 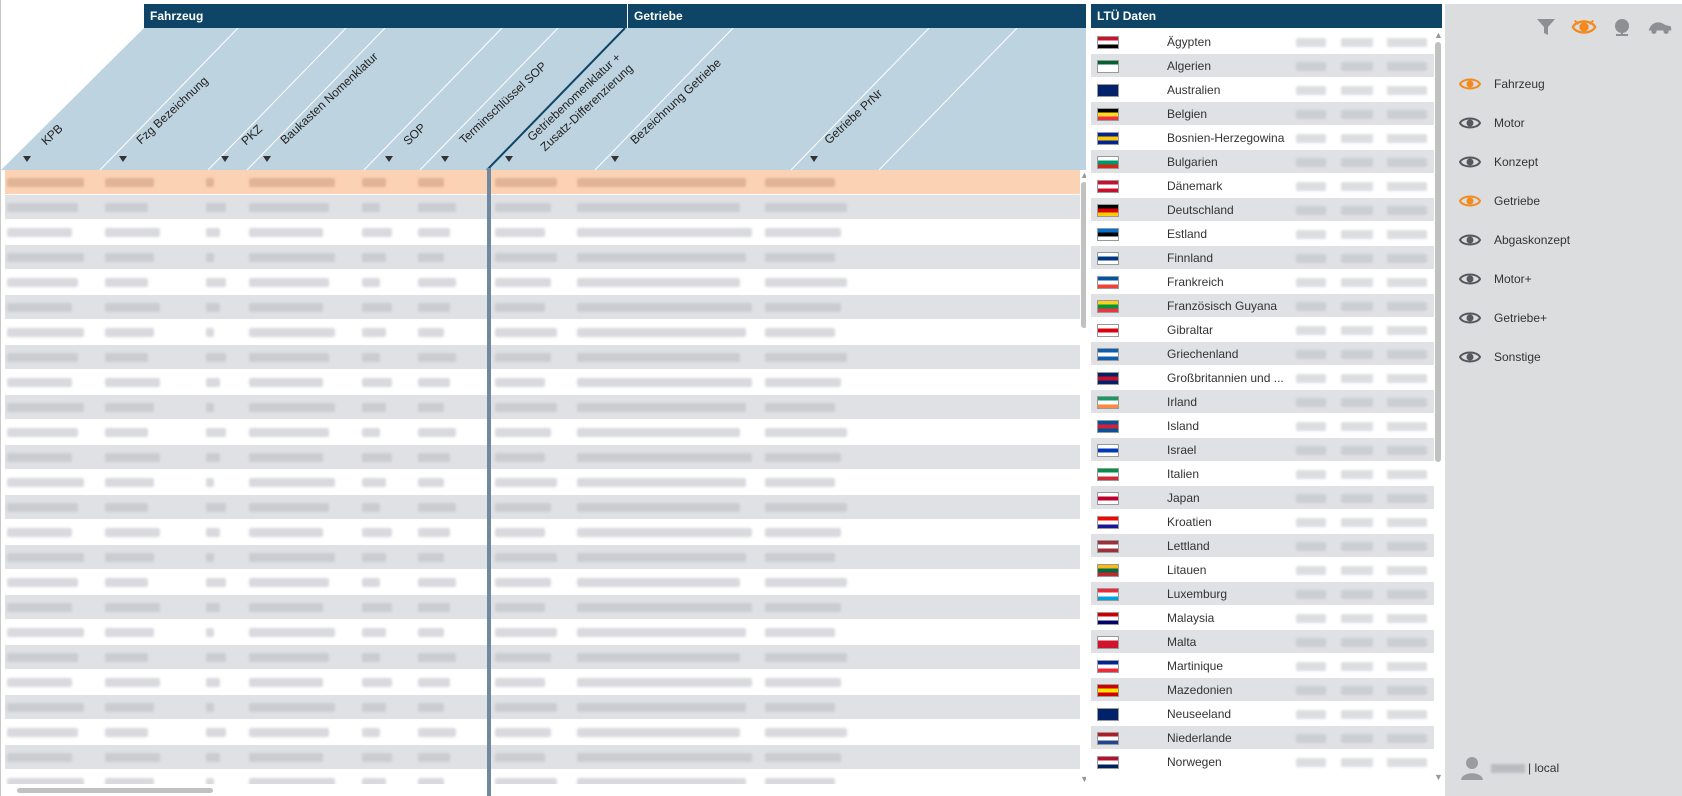 I want to click on view-item-getriebe-plus: Getriebe+, so click(x=1514, y=317).